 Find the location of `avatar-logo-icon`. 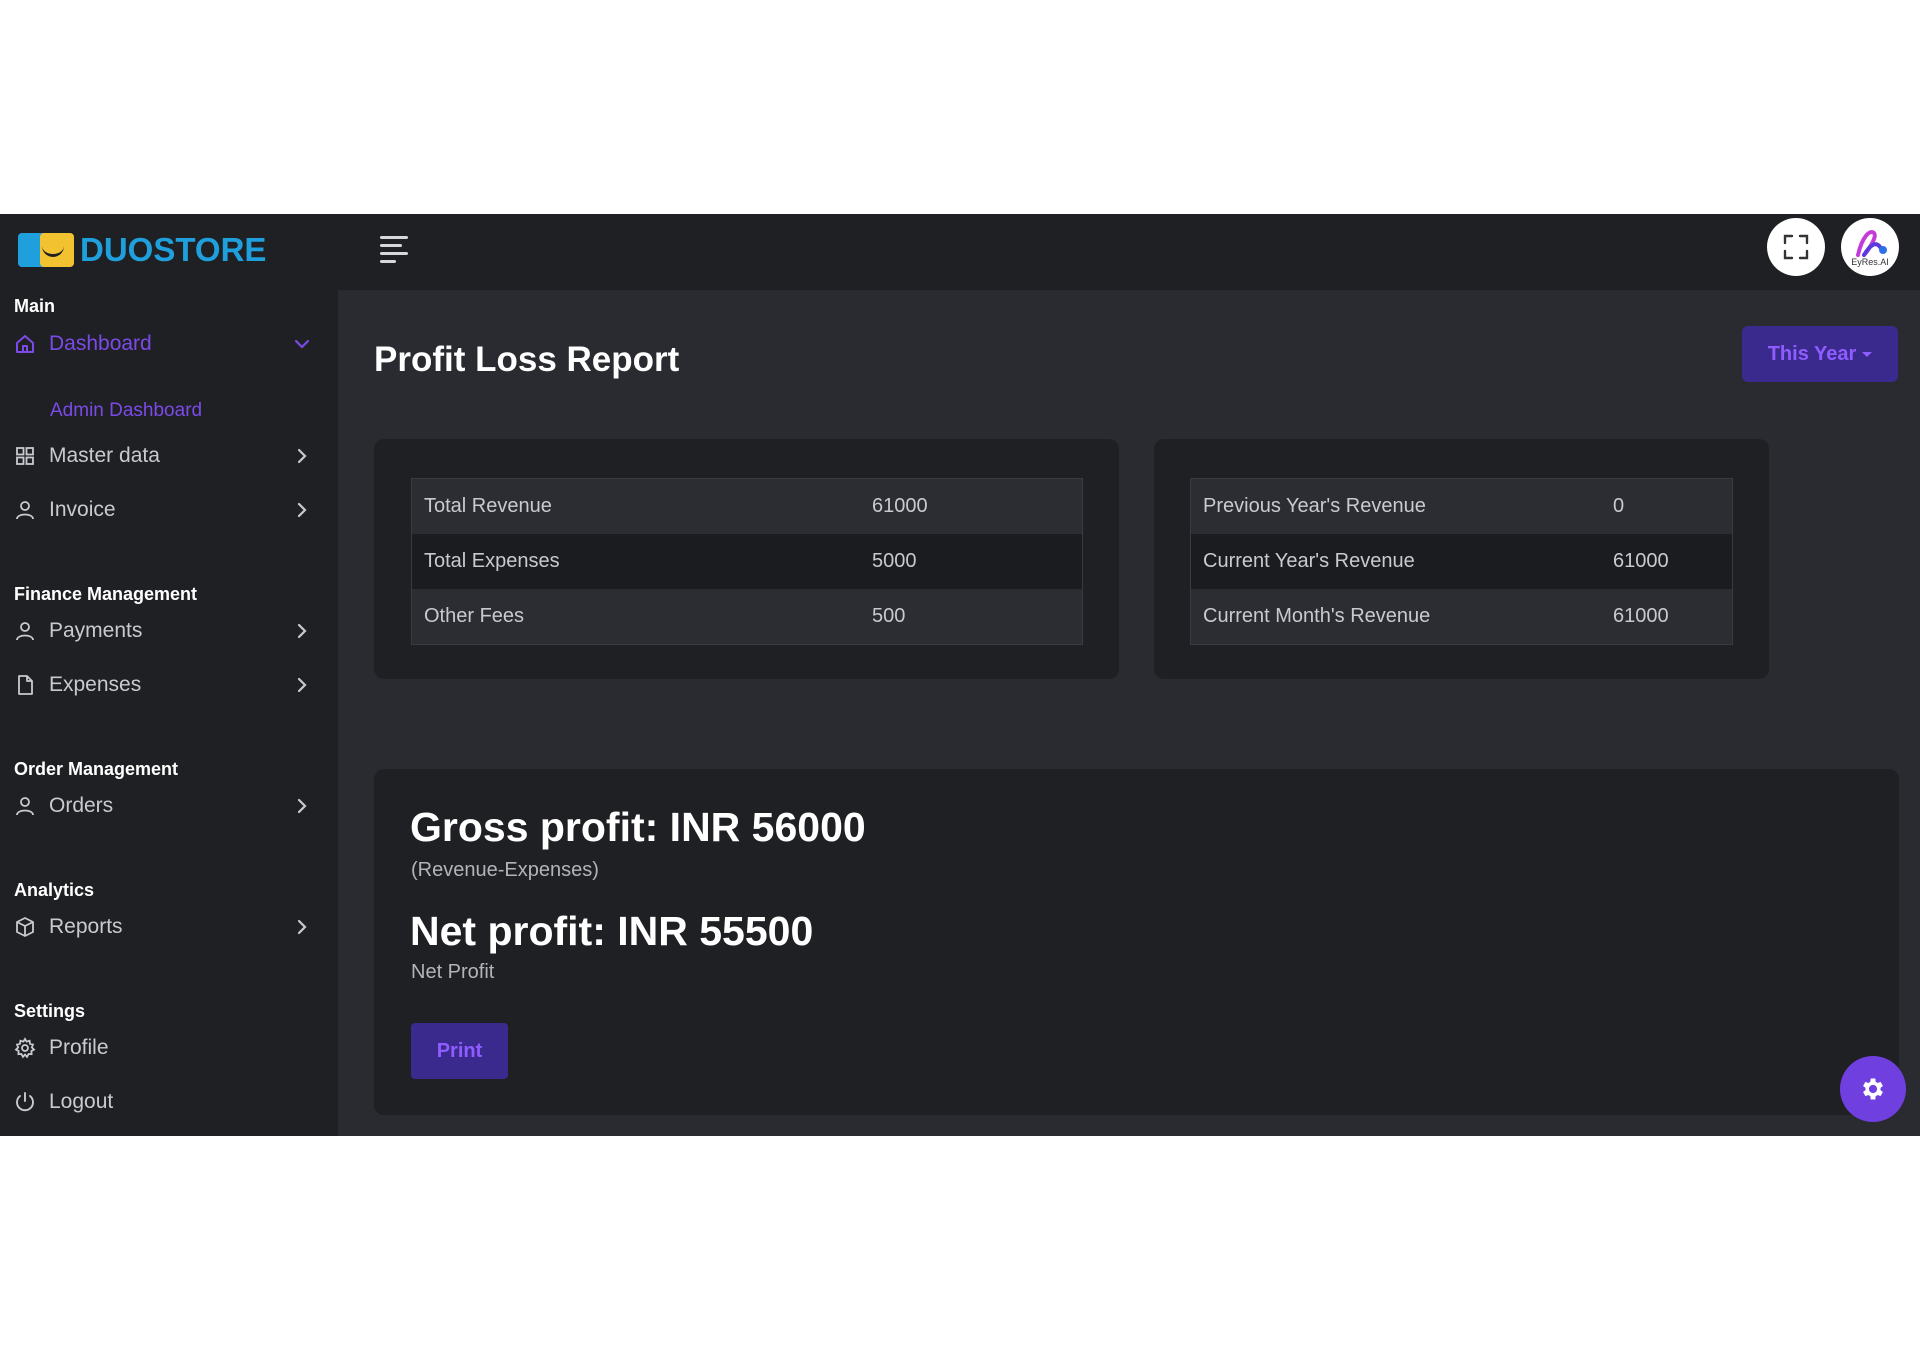

avatar-logo-icon is located at coordinates (1871, 243).